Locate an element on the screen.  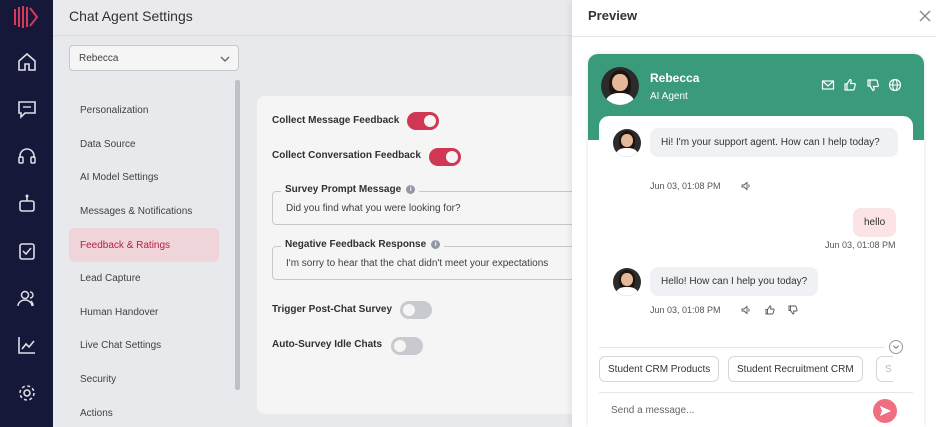
agent-select: Rebecca is located at coordinates (154, 58).